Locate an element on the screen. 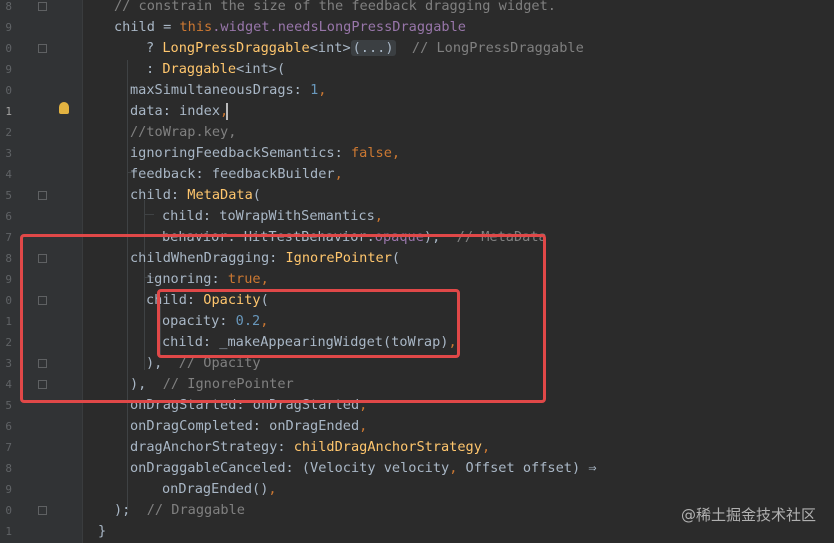 The height and width of the screenshot is (543, 834). code-token: ignoringFeedbackSemantics: is located at coordinates (240, 153).